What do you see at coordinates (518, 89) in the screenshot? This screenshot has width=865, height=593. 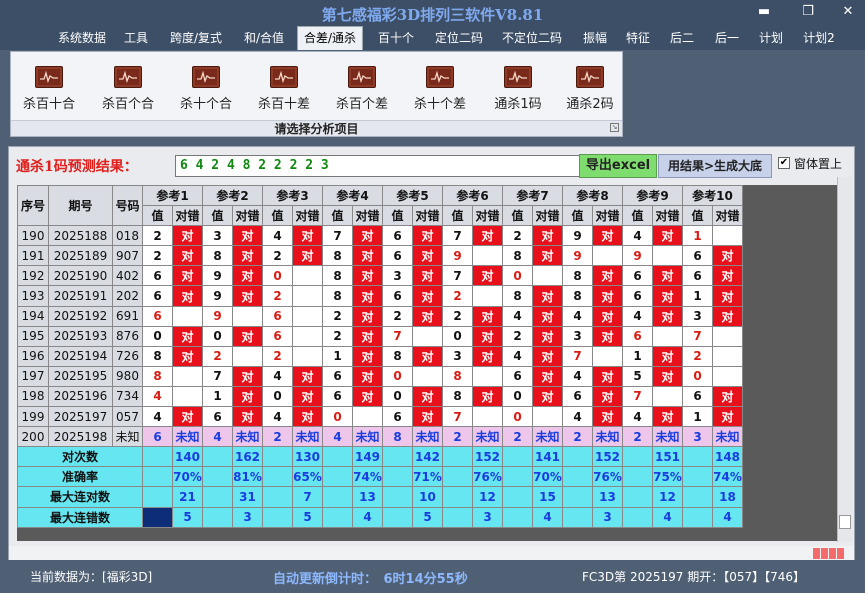 I see `ribbon-button-7: 通杀1码` at bounding box center [518, 89].